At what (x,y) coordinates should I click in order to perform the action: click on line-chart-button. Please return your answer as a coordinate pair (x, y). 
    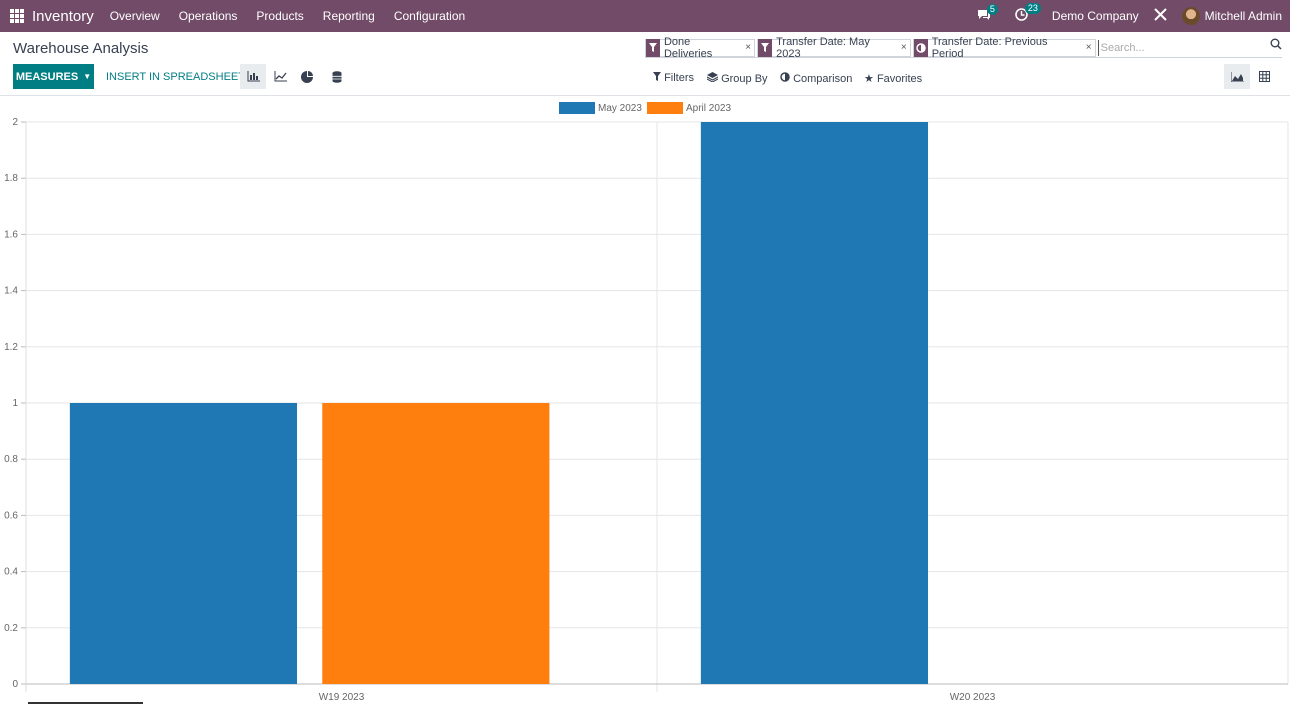
    Looking at the image, I should click on (280, 76).